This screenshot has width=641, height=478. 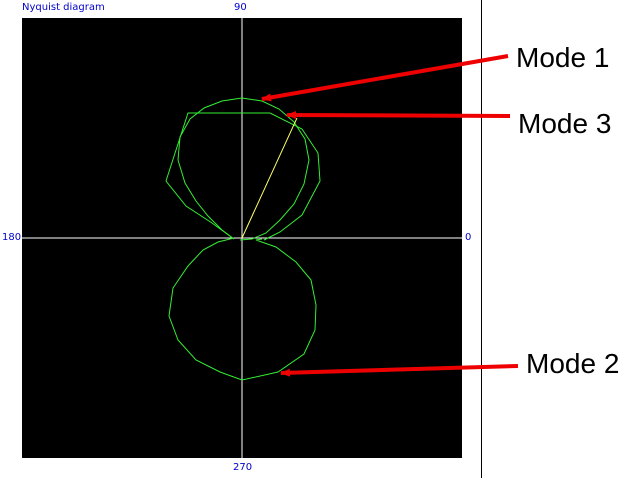 I want to click on mode-1-label: Mode 1, so click(x=563, y=57).